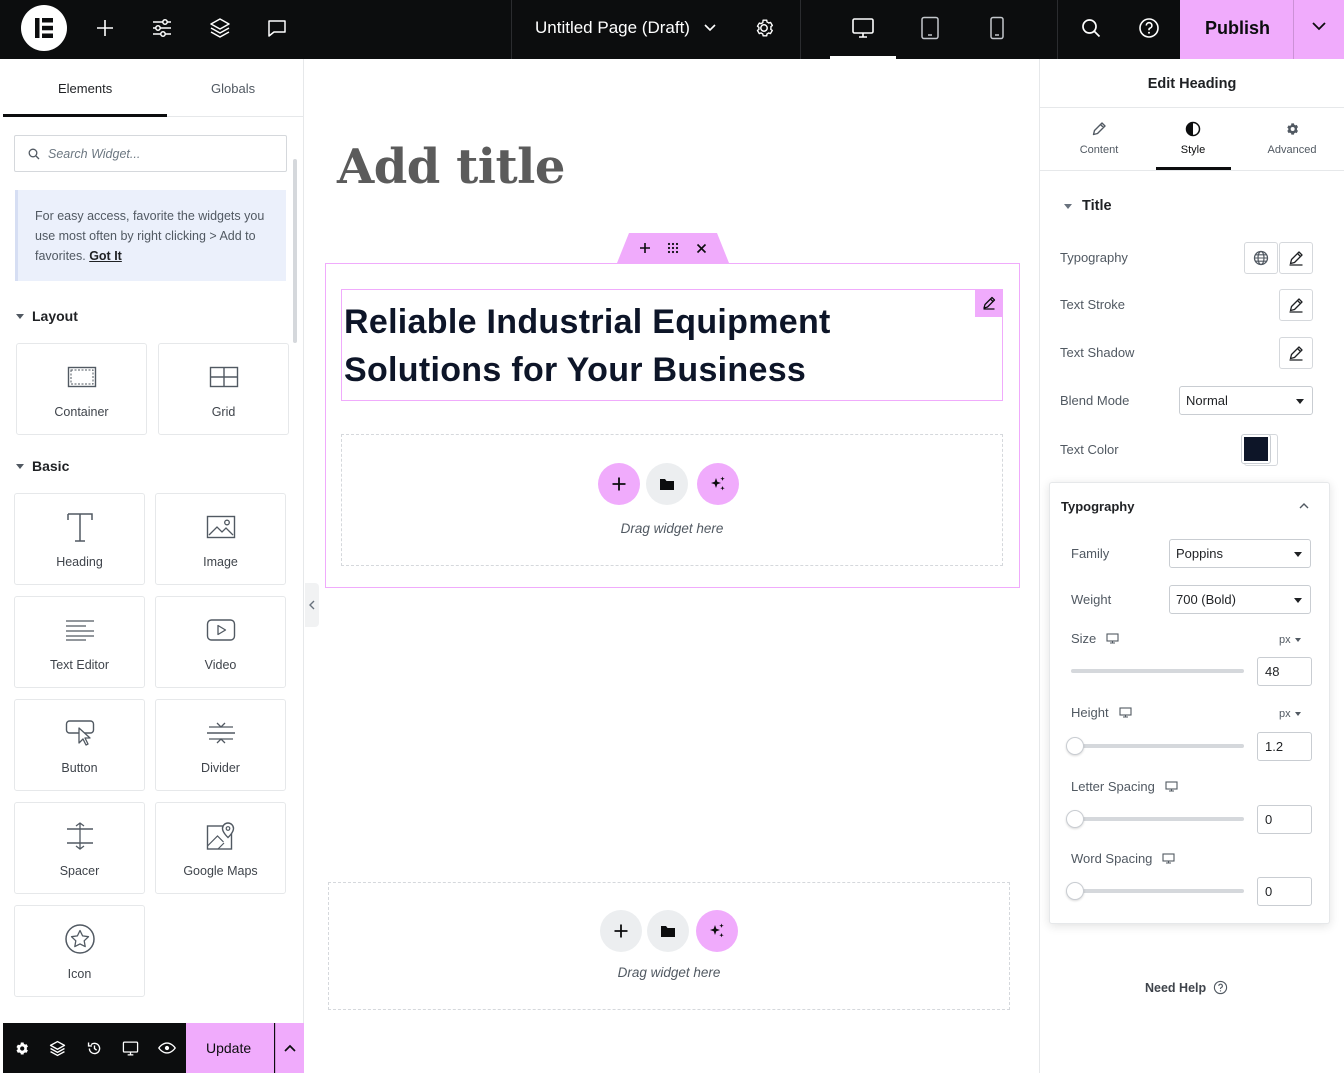 The width and height of the screenshot is (1344, 1073). I want to click on height-input: 1.2, so click(1284, 746).